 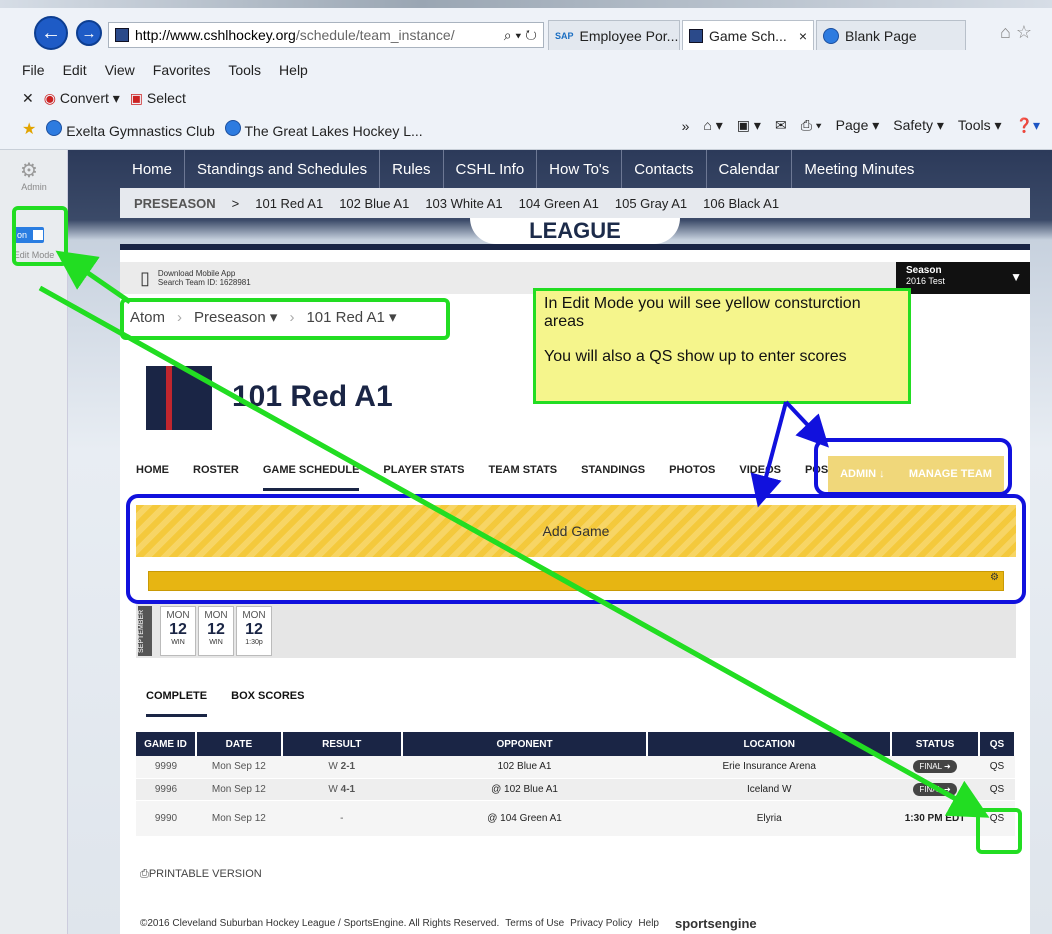 I want to click on green-arrow-to-toggle, so click(x=93, y=277).